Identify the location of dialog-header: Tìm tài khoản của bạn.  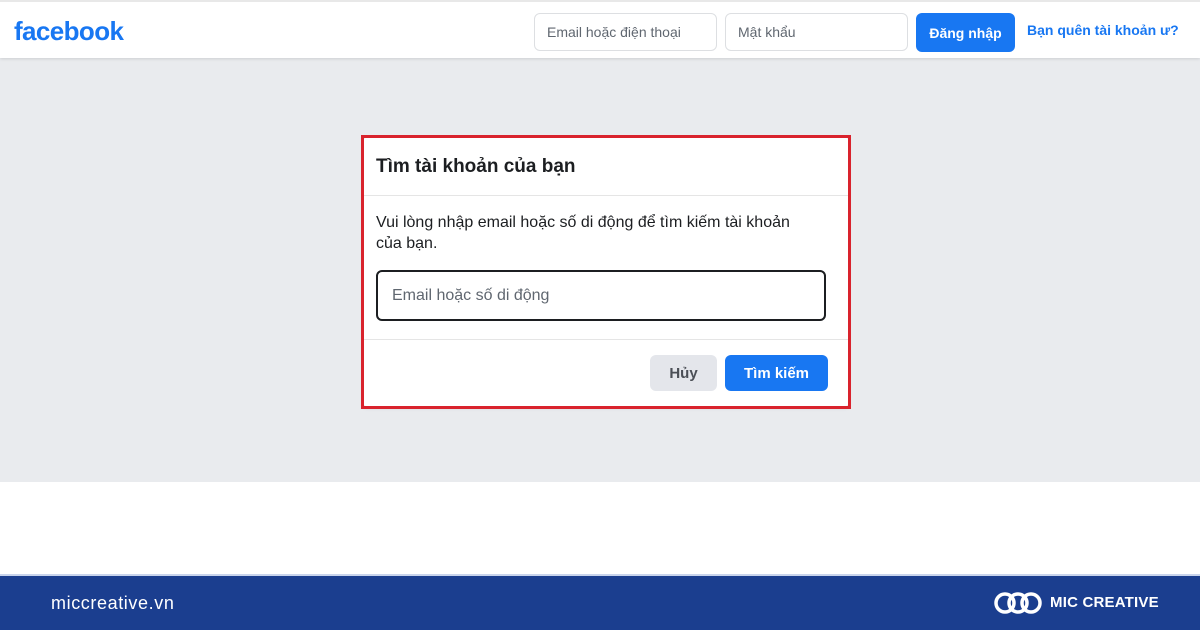
(606, 167).